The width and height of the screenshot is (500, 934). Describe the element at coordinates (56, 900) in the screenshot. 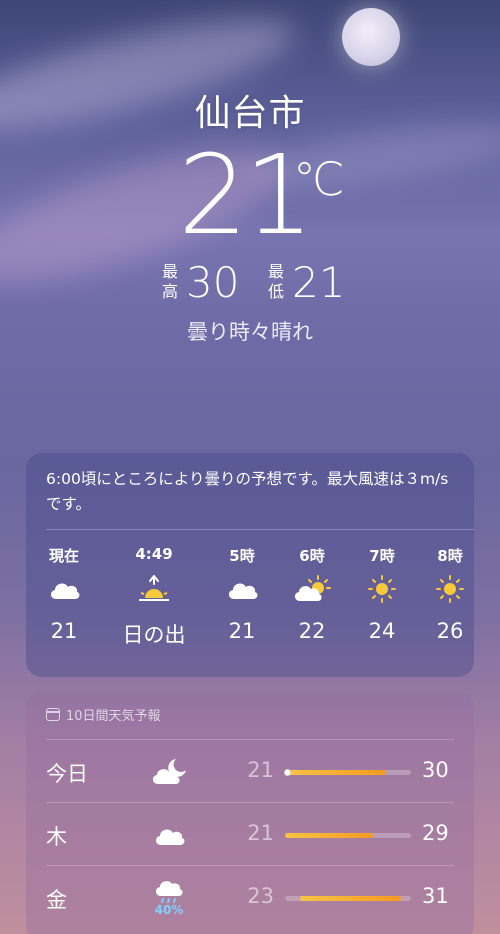

I see `day-label: 金` at that location.